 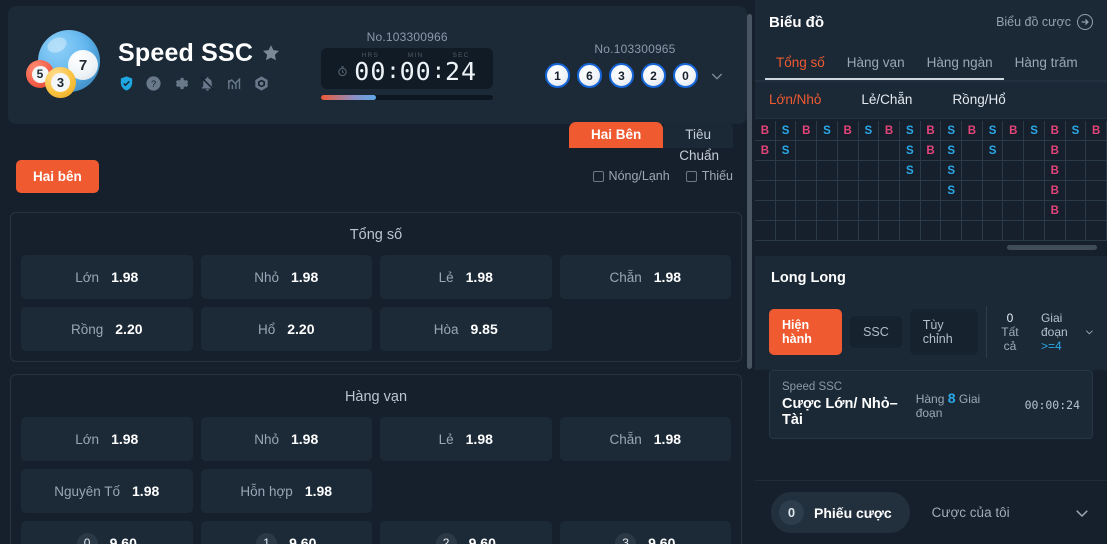 I want to click on bet-cell-ho: Hổ 2.20, so click(x=286, y=329).